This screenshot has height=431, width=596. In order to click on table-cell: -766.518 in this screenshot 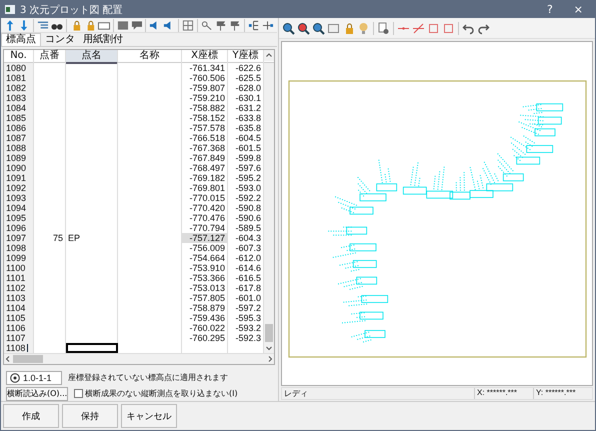, I will do `click(205, 138)`.